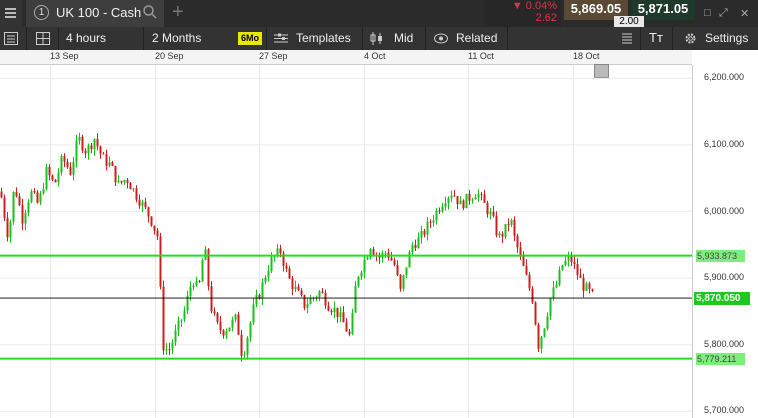  What do you see at coordinates (86, 38) in the screenshot?
I see `interval-selector: 4 hours` at bounding box center [86, 38].